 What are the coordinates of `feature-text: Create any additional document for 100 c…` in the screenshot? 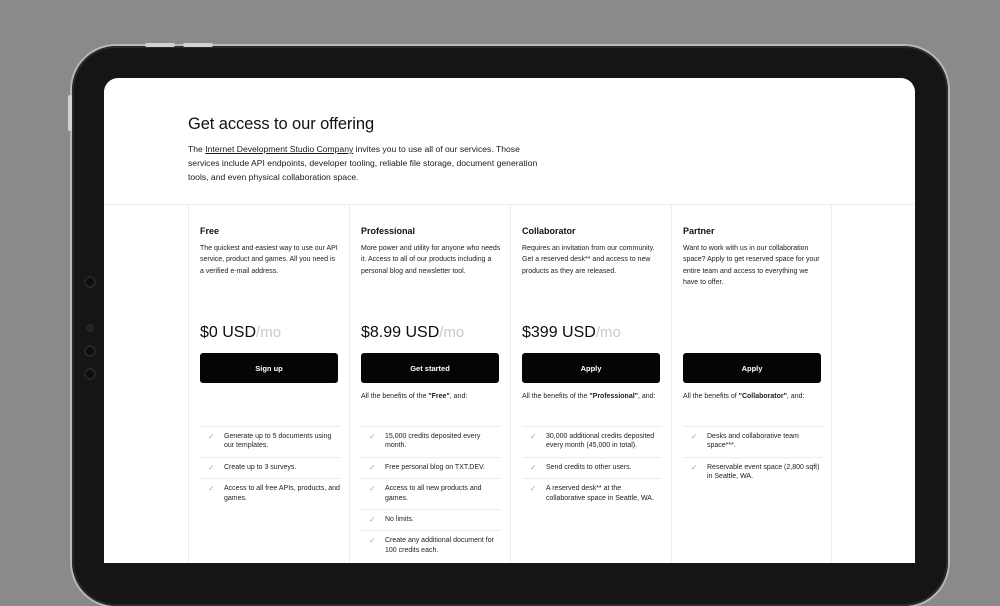 It's located at (439, 545).